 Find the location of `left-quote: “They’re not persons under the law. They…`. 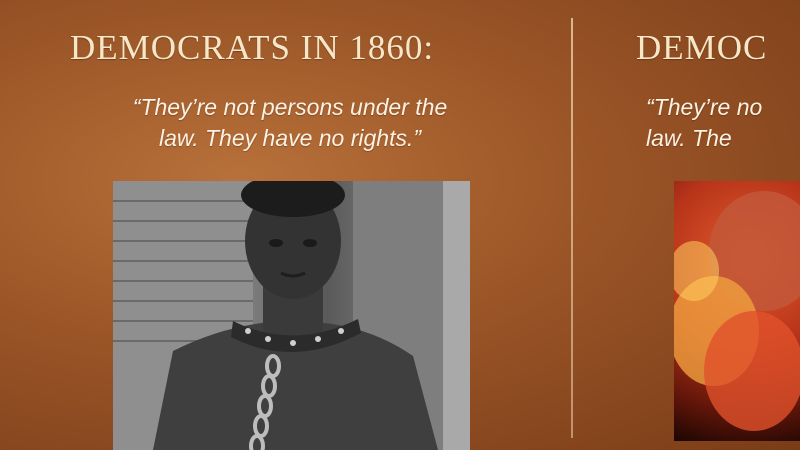

left-quote: “They’re not persons under the law. They… is located at coordinates (290, 122).